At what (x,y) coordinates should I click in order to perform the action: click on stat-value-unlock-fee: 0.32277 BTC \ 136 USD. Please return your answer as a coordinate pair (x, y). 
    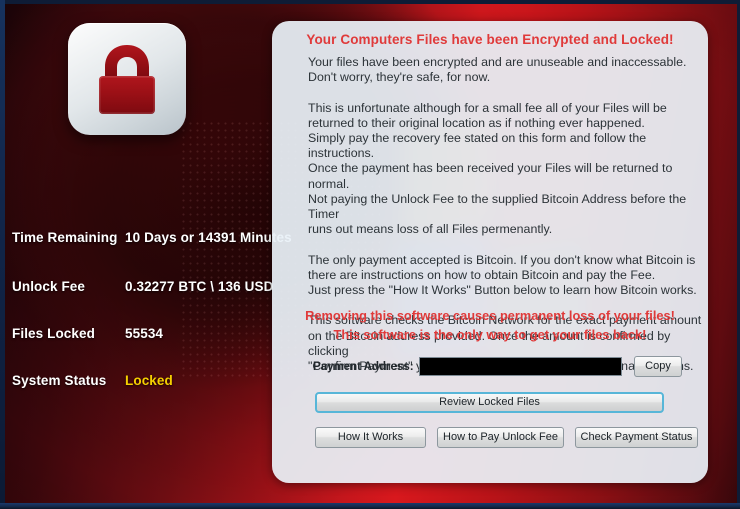
    Looking at the image, I should click on (199, 286).